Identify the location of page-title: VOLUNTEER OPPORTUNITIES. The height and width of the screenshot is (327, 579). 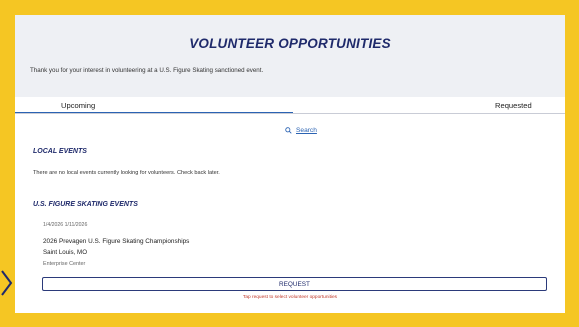
(290, 43).